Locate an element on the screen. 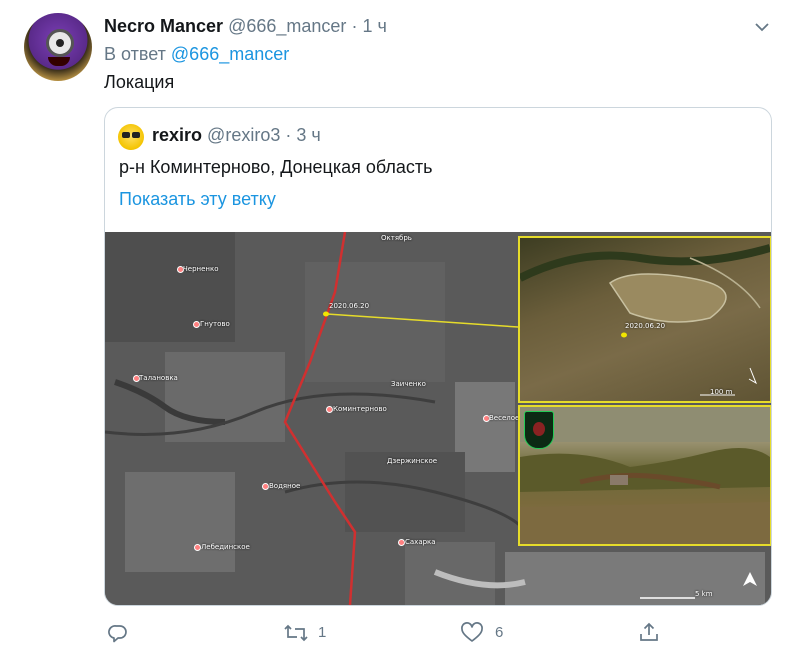  map-label-oktyabr: Октябрь is located at coordinates (396, 238).